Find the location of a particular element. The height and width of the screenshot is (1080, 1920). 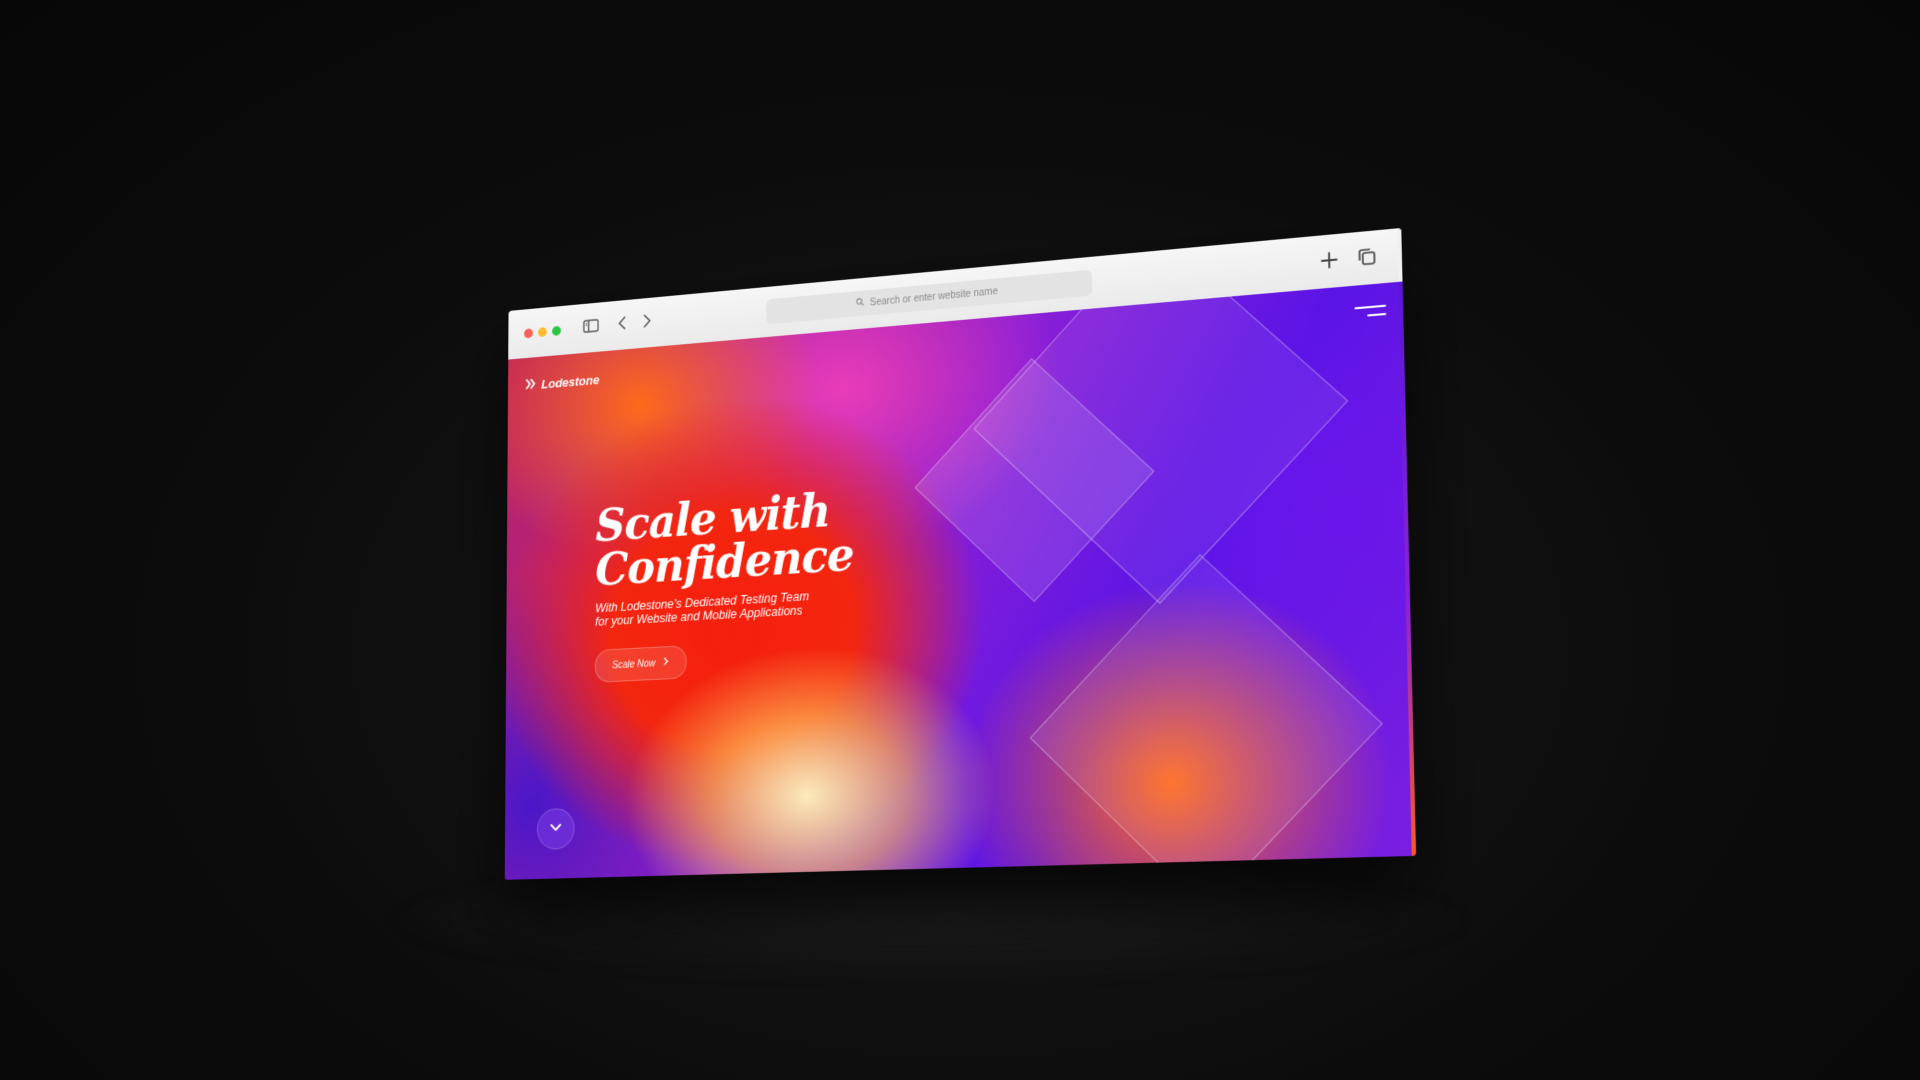

chevron-down-icon is located at coordinates (555, 829).